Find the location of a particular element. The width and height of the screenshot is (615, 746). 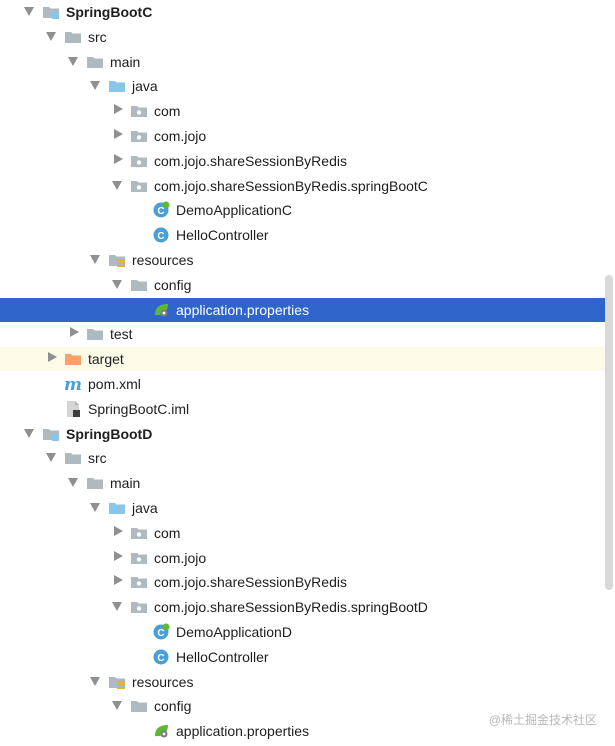

tree-node-label: com.jojo.shareSessionByRedis.springBootD is located at coordinates (291, 607).